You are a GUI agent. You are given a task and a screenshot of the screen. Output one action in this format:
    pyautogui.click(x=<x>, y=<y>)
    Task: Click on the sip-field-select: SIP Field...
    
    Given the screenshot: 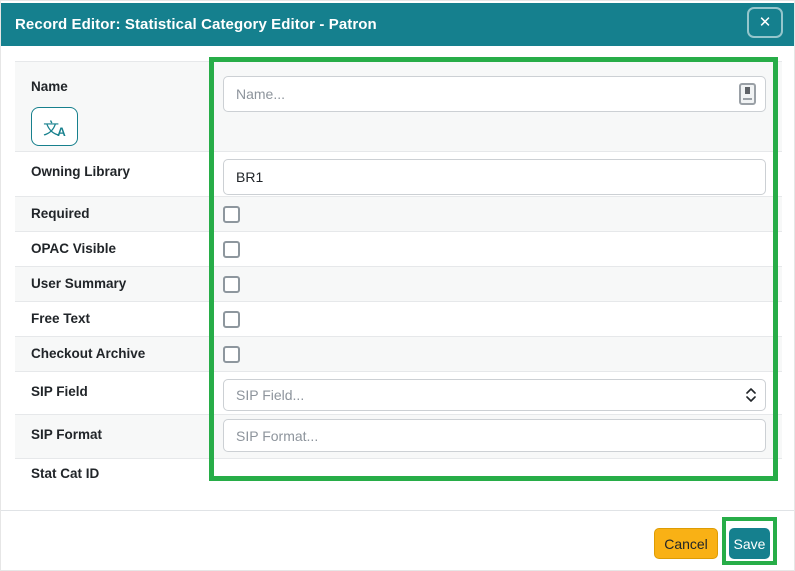 What is the action you would take?
    pyautogui.click(x=494, y=395)
    